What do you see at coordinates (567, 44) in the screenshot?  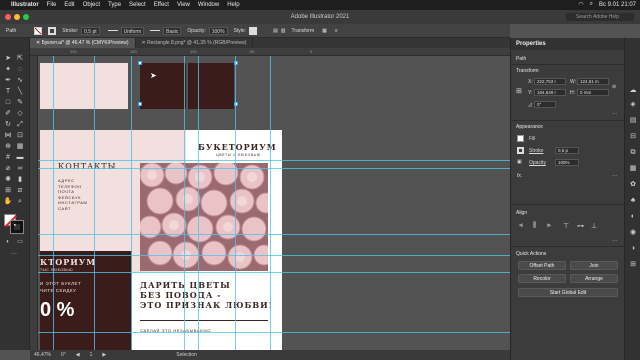 I see `properties-panel-title: Properties` at bounding box center [567, 44].